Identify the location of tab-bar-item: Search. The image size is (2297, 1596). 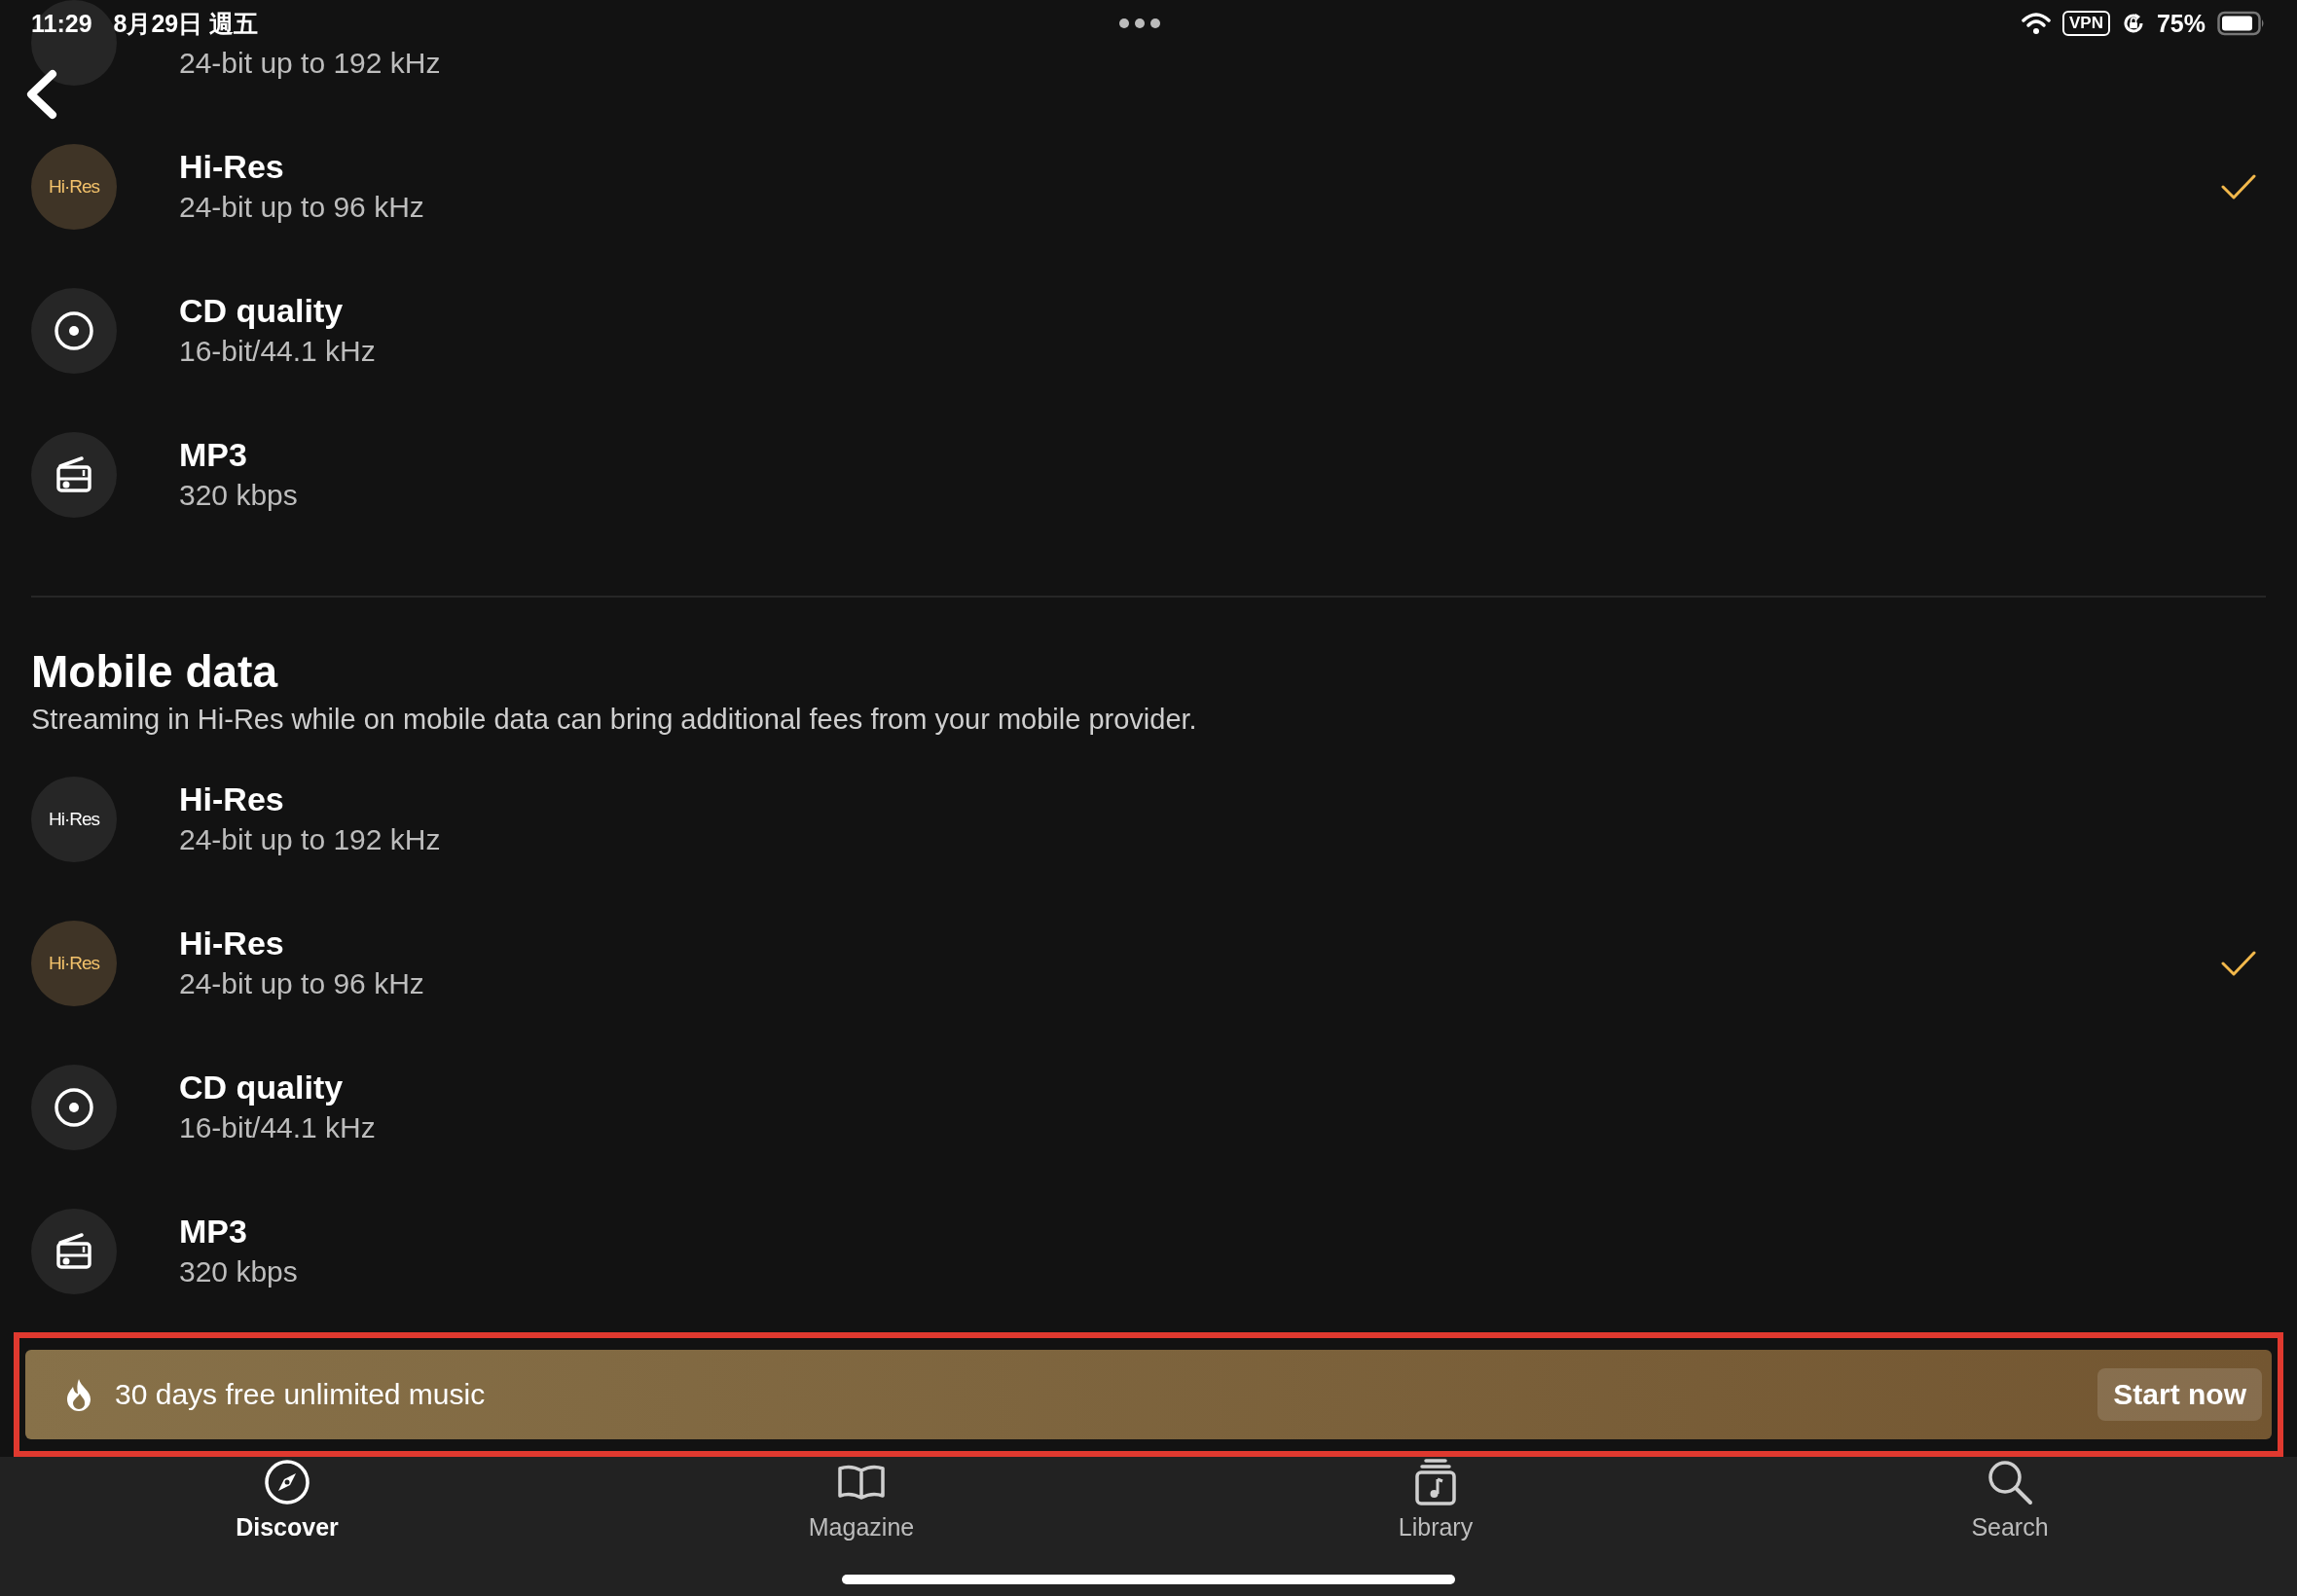
(2010, 1502).